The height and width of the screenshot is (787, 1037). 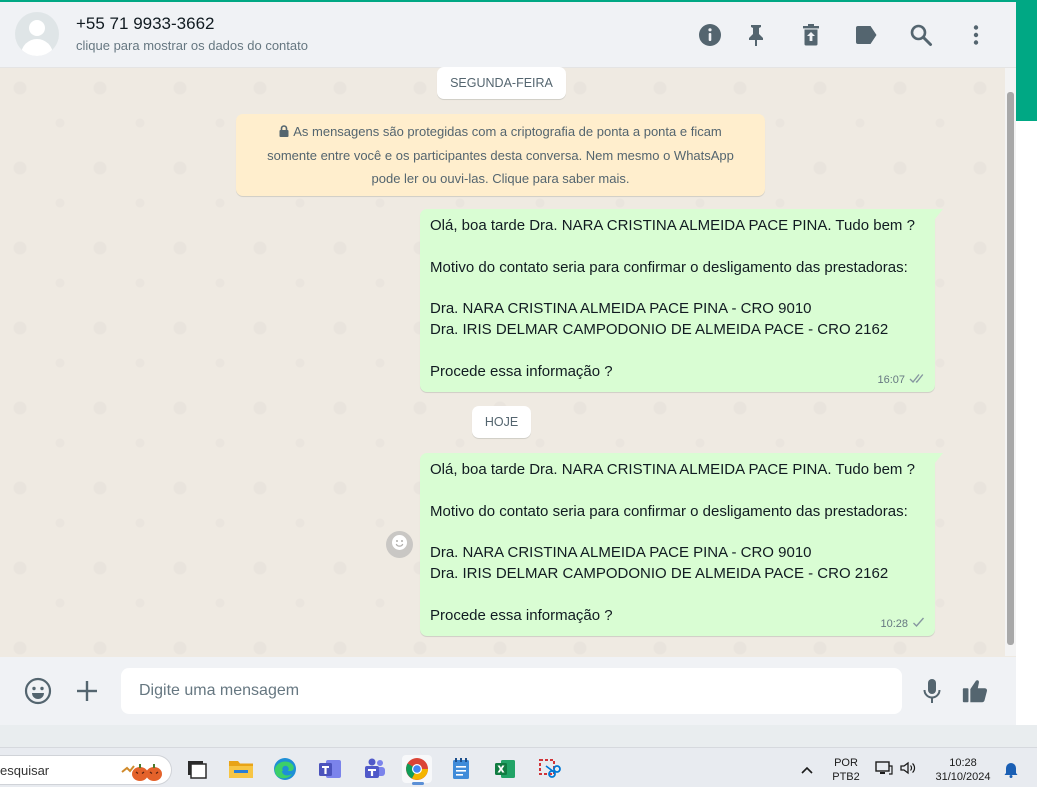 I want to click on clock: 10:28 31/10/2024, so click(x=963, y=770).